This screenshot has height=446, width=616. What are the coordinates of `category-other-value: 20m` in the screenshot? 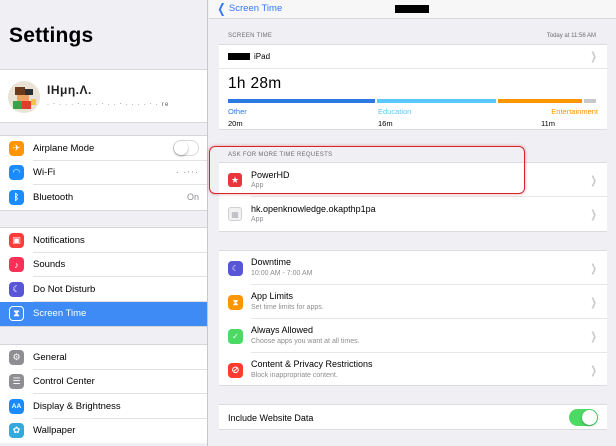 It's located at (235, 123).